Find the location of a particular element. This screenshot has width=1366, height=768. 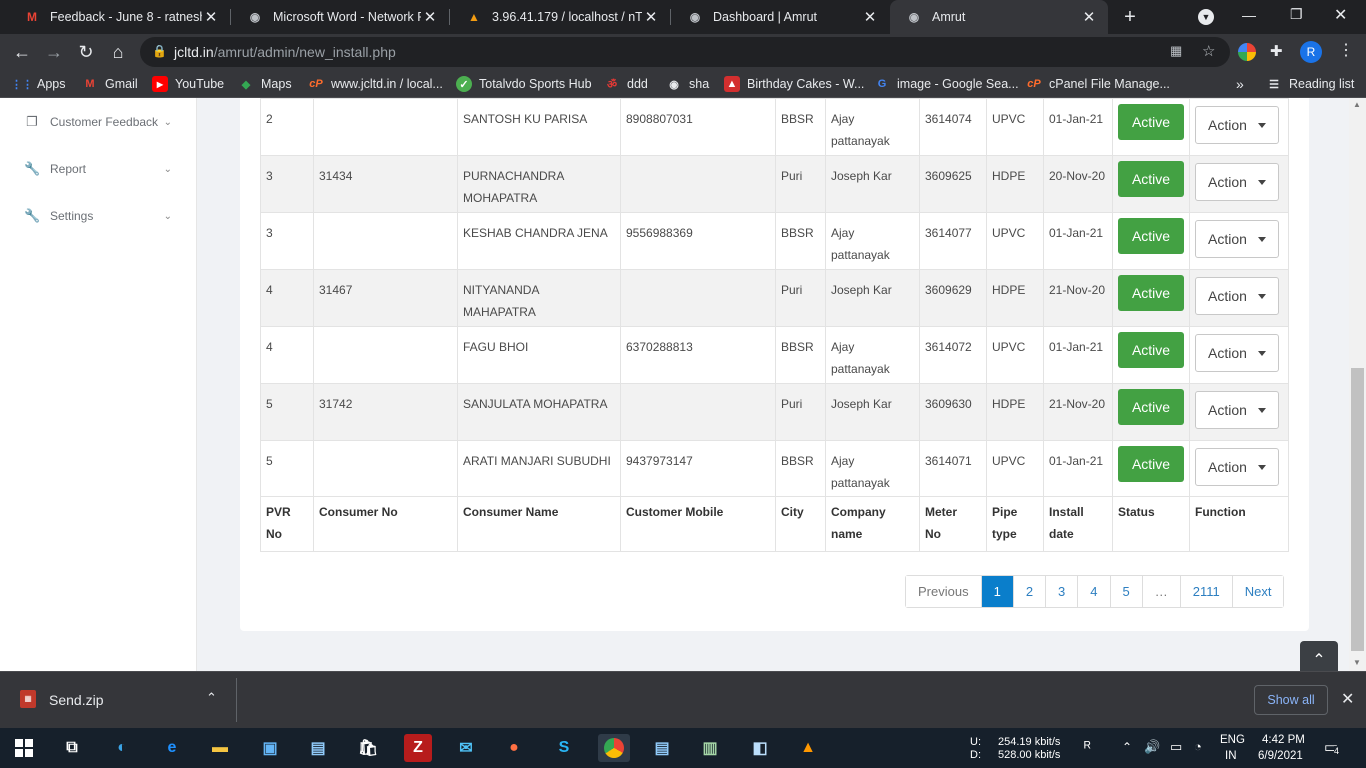

menu-icon: ⋮ is located at coordinates (1346, 50).